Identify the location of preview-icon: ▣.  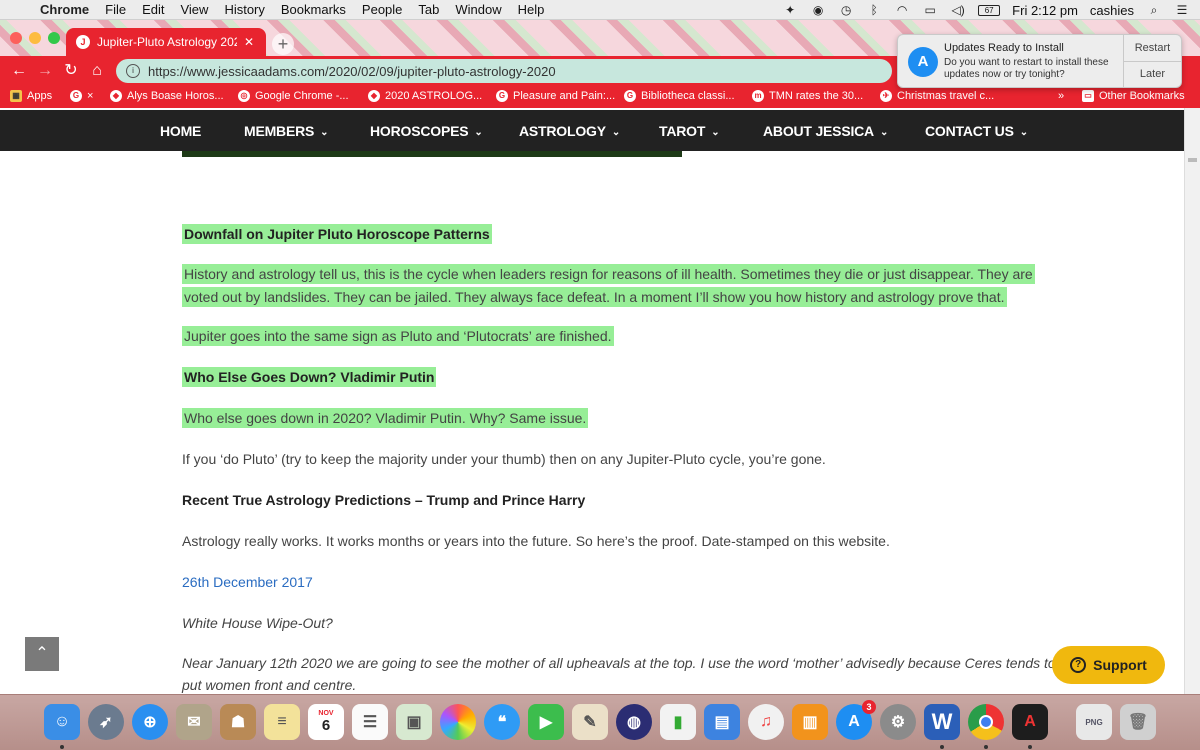
(414, 722).